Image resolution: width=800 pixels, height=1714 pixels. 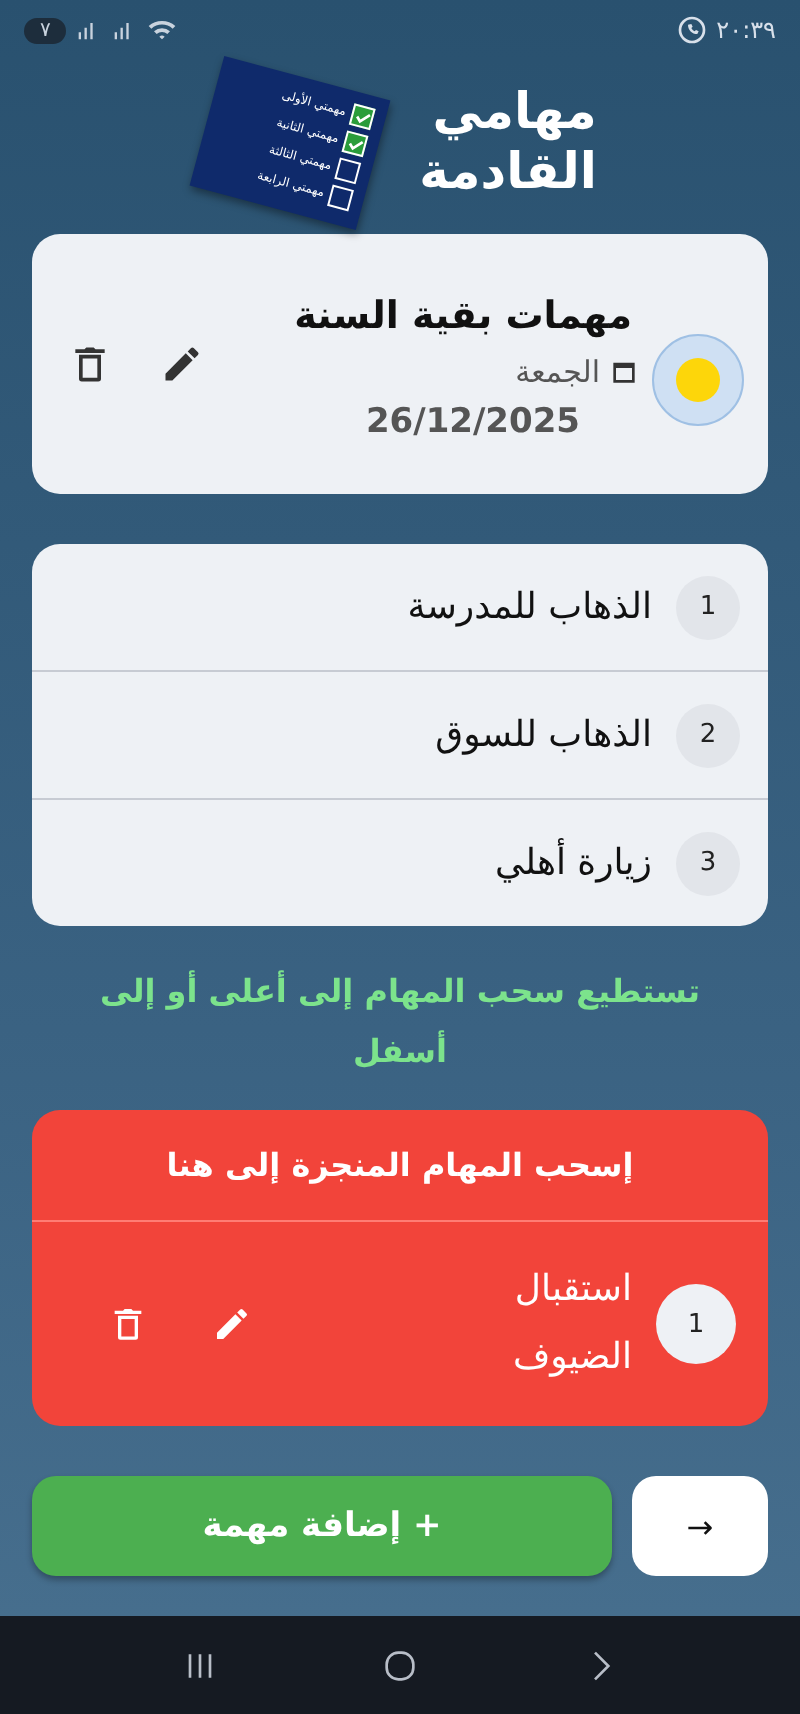 What do you see at coordinates (573, 863) in the screenshot?
I see `task-title: زيارة أهلي` at bounding box center [573, 863].